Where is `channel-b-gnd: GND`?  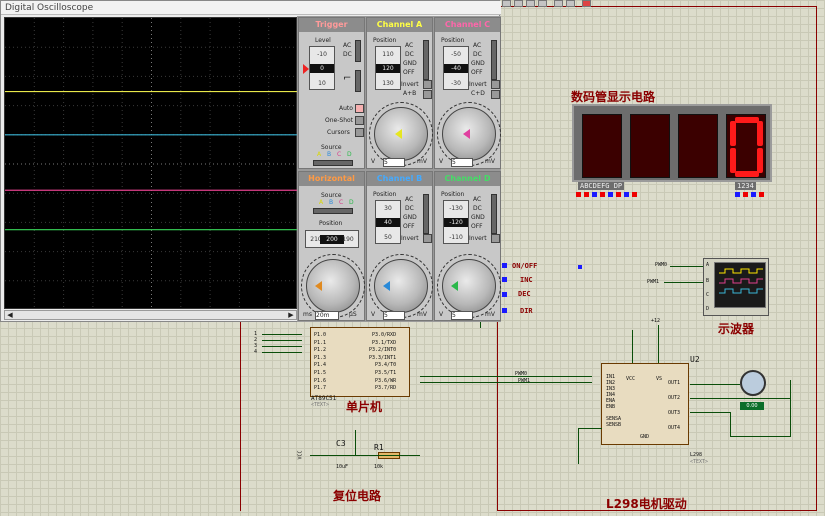 channel-b-gnd: GND is located at coordinates (410, 217).